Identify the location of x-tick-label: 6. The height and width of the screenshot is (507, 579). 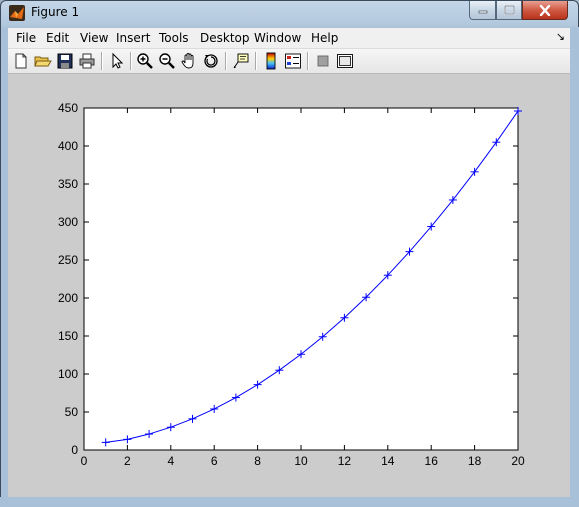
(214, 461).